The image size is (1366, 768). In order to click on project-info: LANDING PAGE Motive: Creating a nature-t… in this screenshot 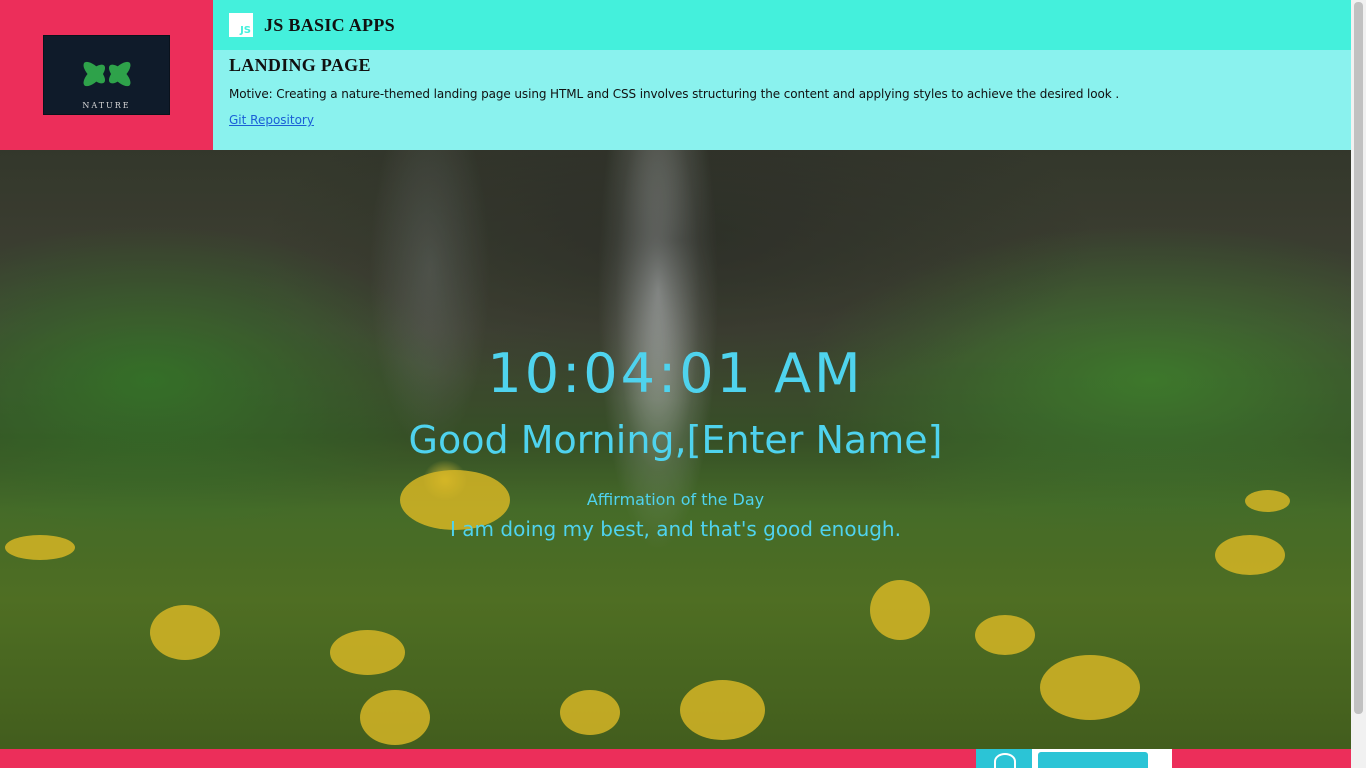, I will do `click(782, 100)`.